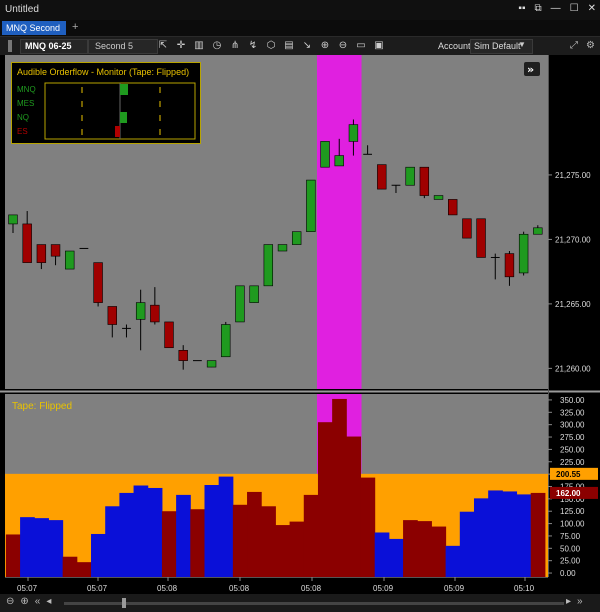 The image size is (600, 612). I want to click on lower-panel-label: Tape: Flipped, so click(42, 406).